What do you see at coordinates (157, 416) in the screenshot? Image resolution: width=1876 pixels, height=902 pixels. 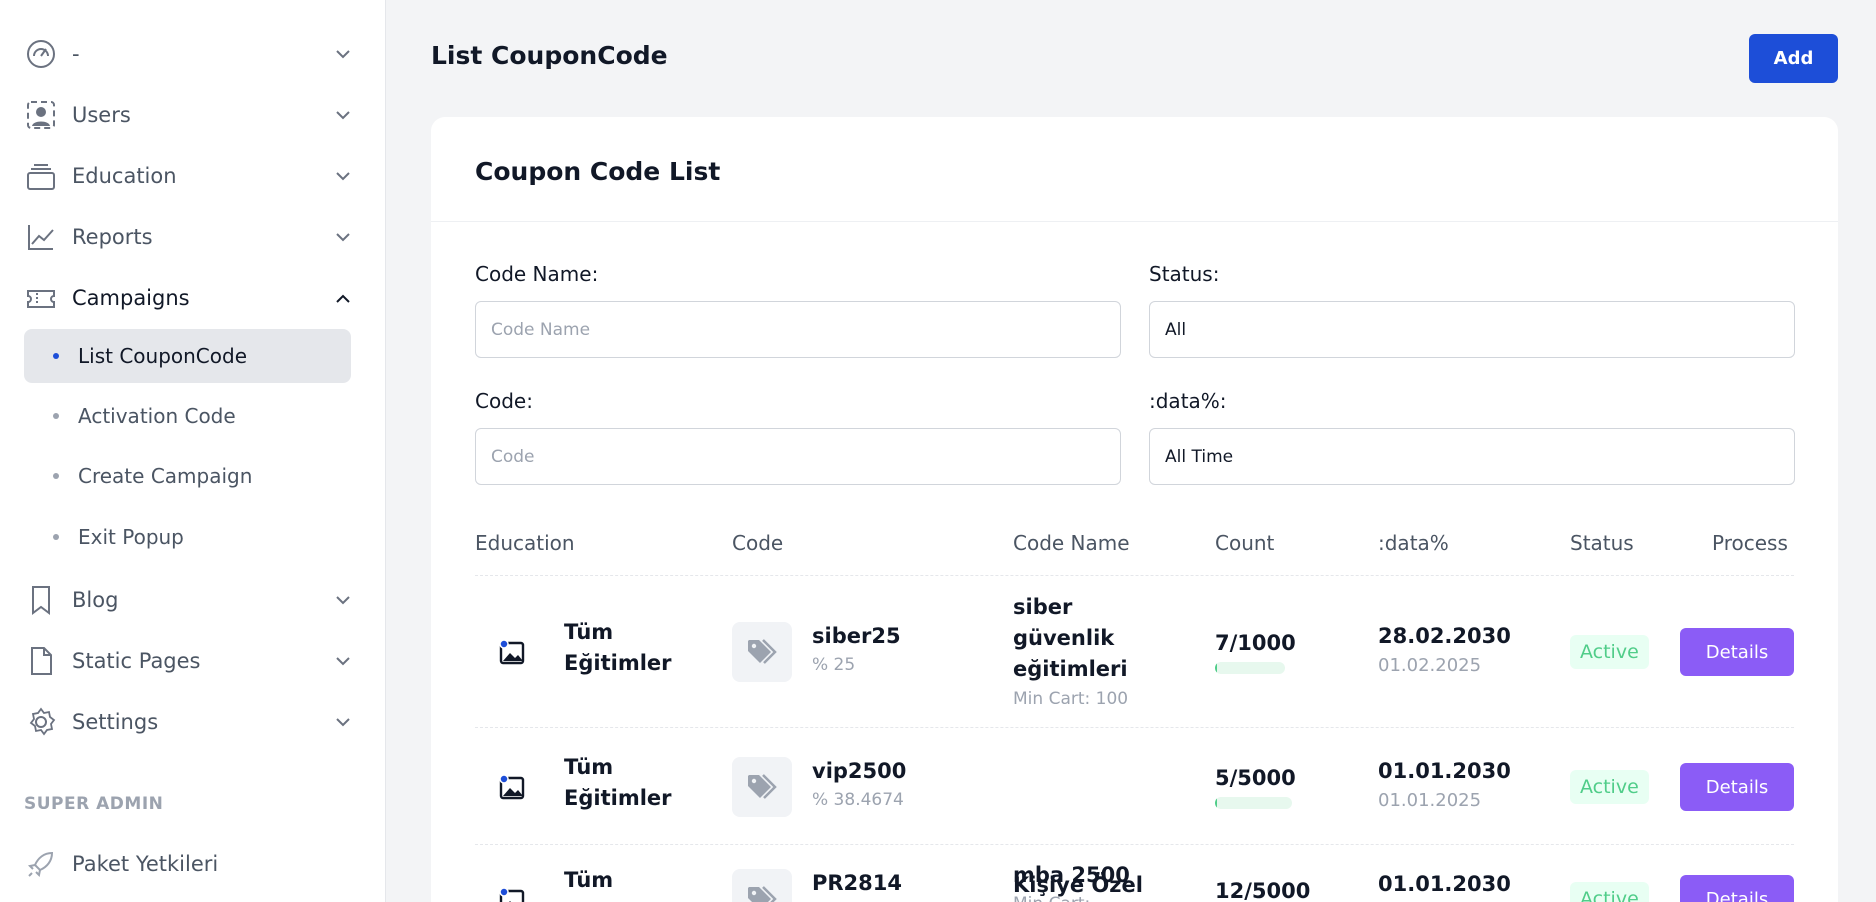 I see `sidebar-subitem-label: Activation Code` at bounding box center [157, 416].